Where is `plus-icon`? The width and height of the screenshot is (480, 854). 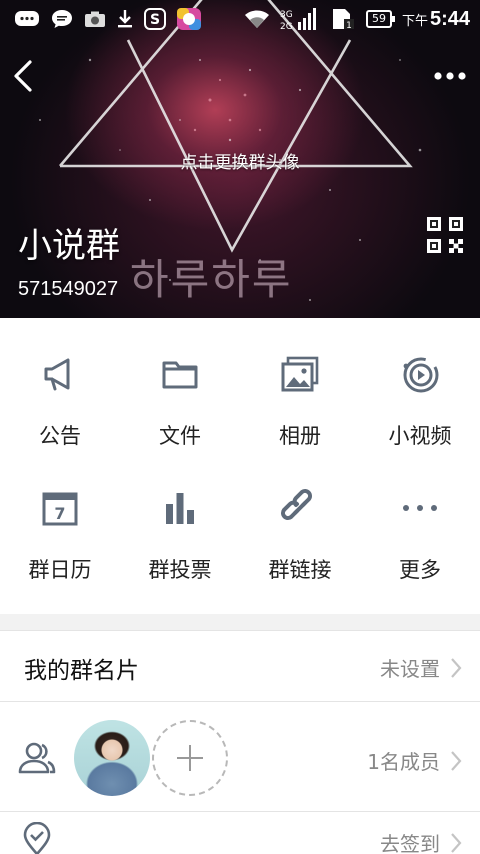
plus-icon is located at coordinates (190, 758).